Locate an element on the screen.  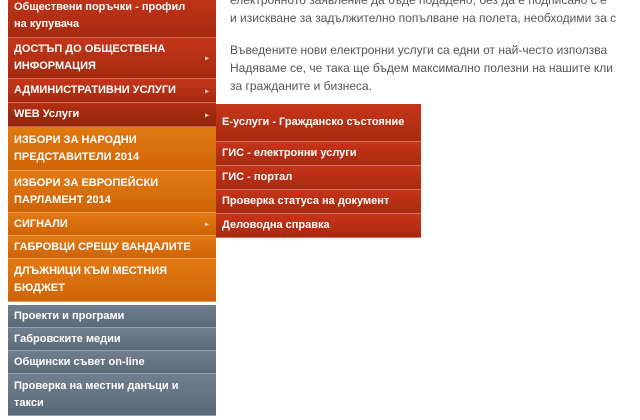
sidebar-item-label: ГАБРОВЦИ СРЕЩУ ВАНДАЛИТЕ is located at coordinates (102, 246).